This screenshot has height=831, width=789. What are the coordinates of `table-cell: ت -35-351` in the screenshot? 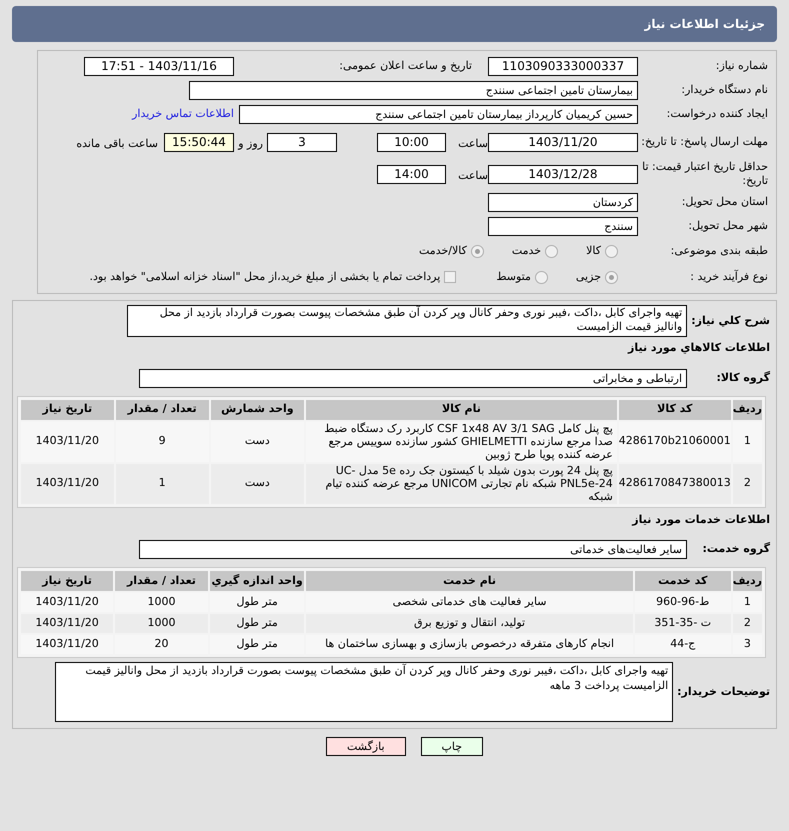 It's located at (682, 623).